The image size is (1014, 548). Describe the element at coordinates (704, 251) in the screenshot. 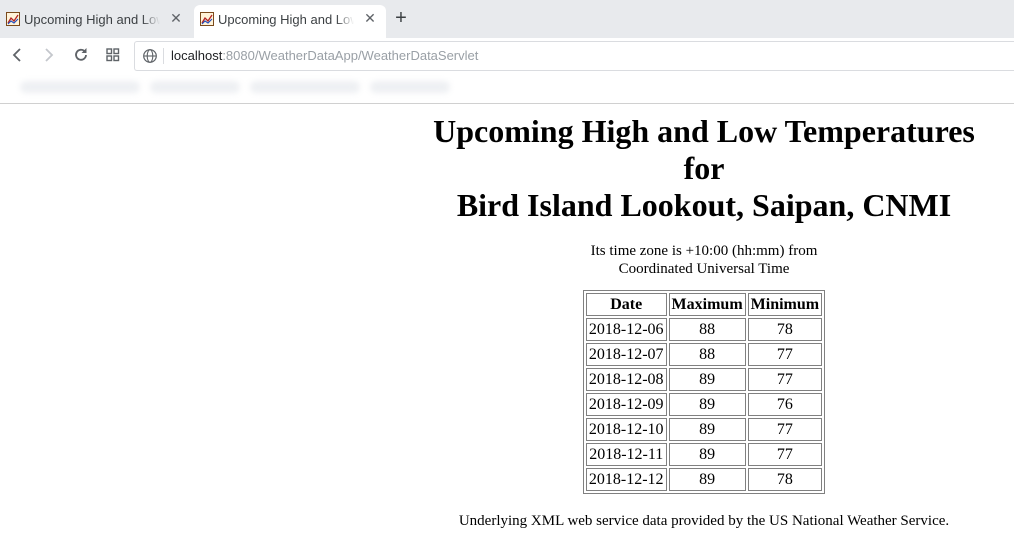

I see `timezone-line-1: Its time zone is +10:00 (hh:mm) from` at that location.